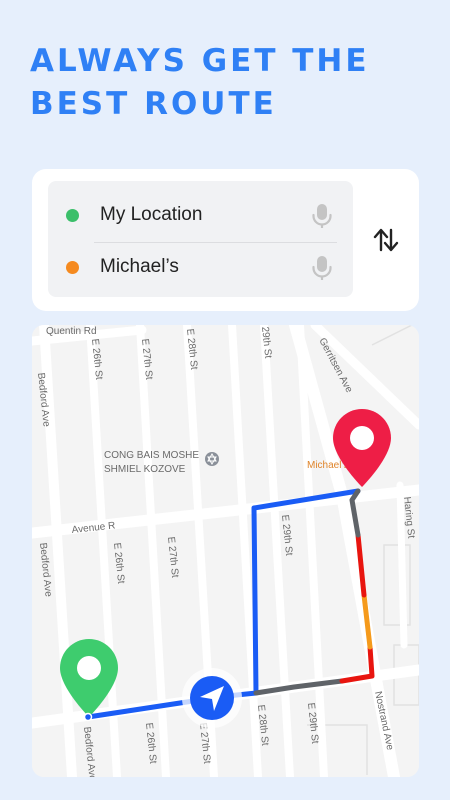 The image size is (450, 800). Describe the element at coordinates (230, 83) in the screenshot. I see `headline: ALWAYS GET THE BEST ROUTE` at that location.